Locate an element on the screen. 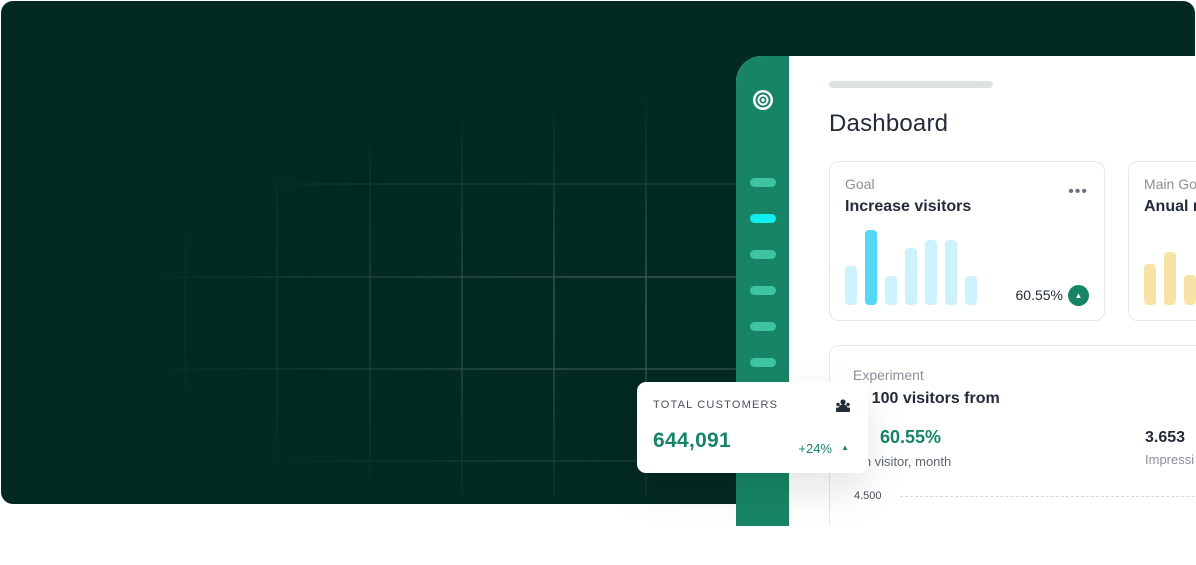 The image size is (1196, 565). users-icon is located at coordinates (843, 405).